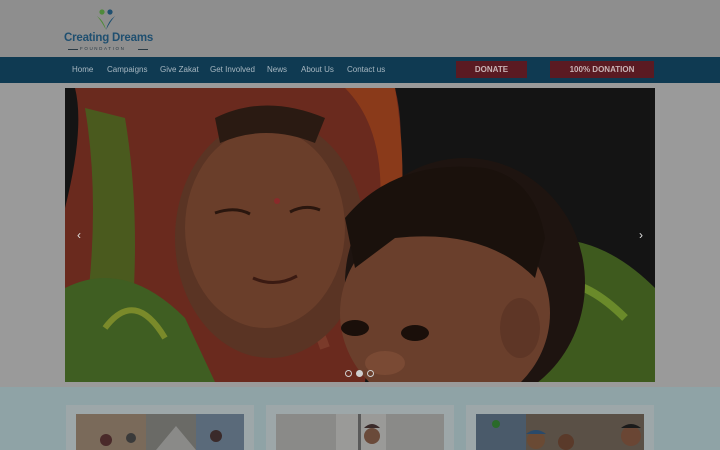 The height and width of the screenshot is (450, 720). What do you see at coordinates (82, 70) in the screenshot?
I see `nav-home: Home` at bounding box center [82, 70].